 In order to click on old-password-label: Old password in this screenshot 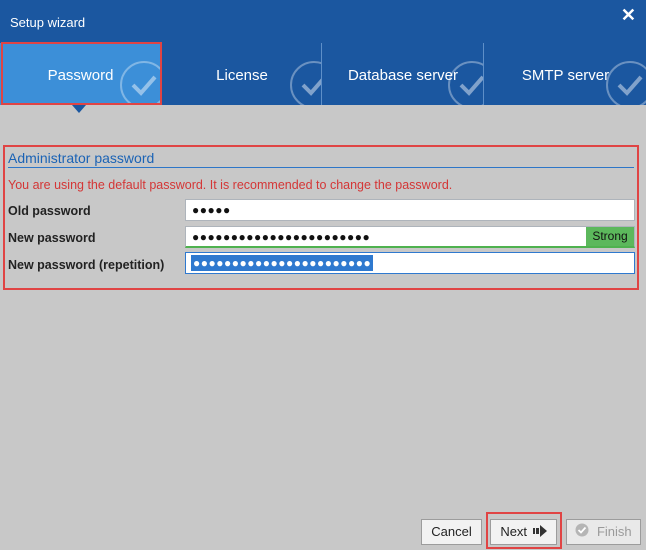, I will do `click(49, 211)`.